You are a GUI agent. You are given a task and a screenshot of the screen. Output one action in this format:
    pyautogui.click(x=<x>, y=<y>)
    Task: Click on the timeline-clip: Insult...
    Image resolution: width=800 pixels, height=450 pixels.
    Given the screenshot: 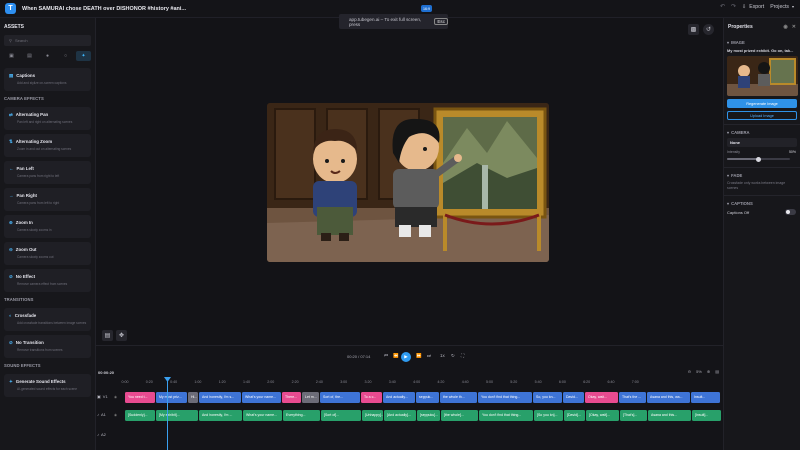 What is the action you would take?
    pyautogui.click(x=705, y=397)
    